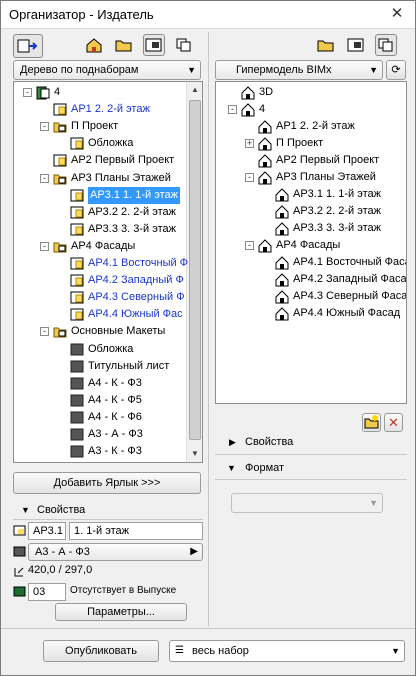 Image resolution: width=416 pixels, height=676 pixels. Describe the element at coordinates (311, 468) in the screenshot. I see `format-section: ▼ Формат` at that location.